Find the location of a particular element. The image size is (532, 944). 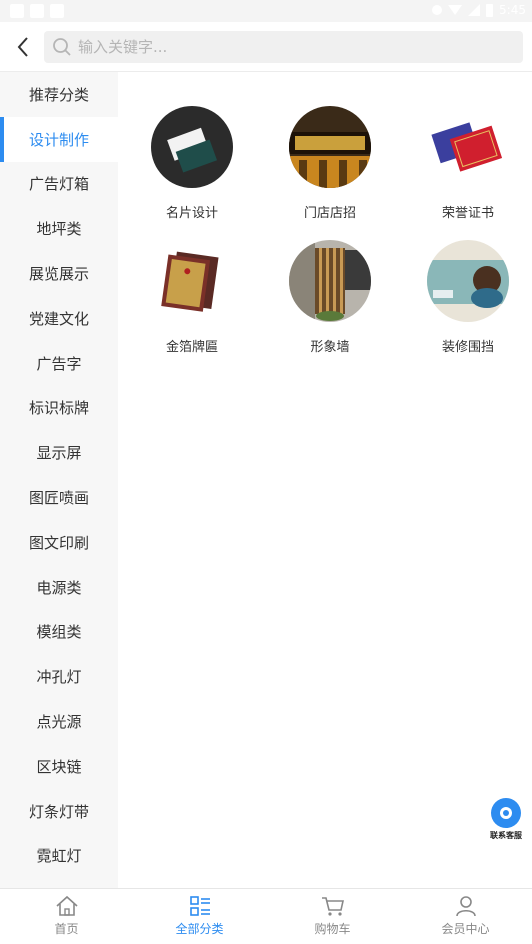

storefront-sign-image is located at coordinates (330, 147).